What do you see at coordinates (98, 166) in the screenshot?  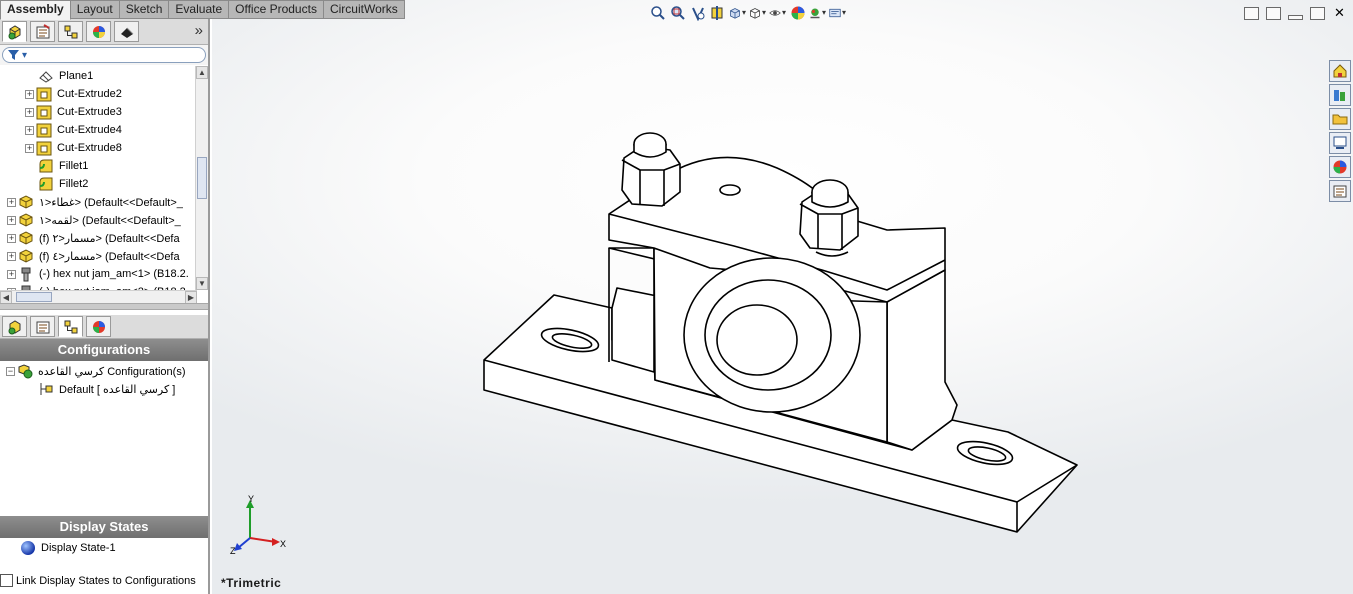 I see `tree-item: Fillet1` at bounding box center [98, 166].